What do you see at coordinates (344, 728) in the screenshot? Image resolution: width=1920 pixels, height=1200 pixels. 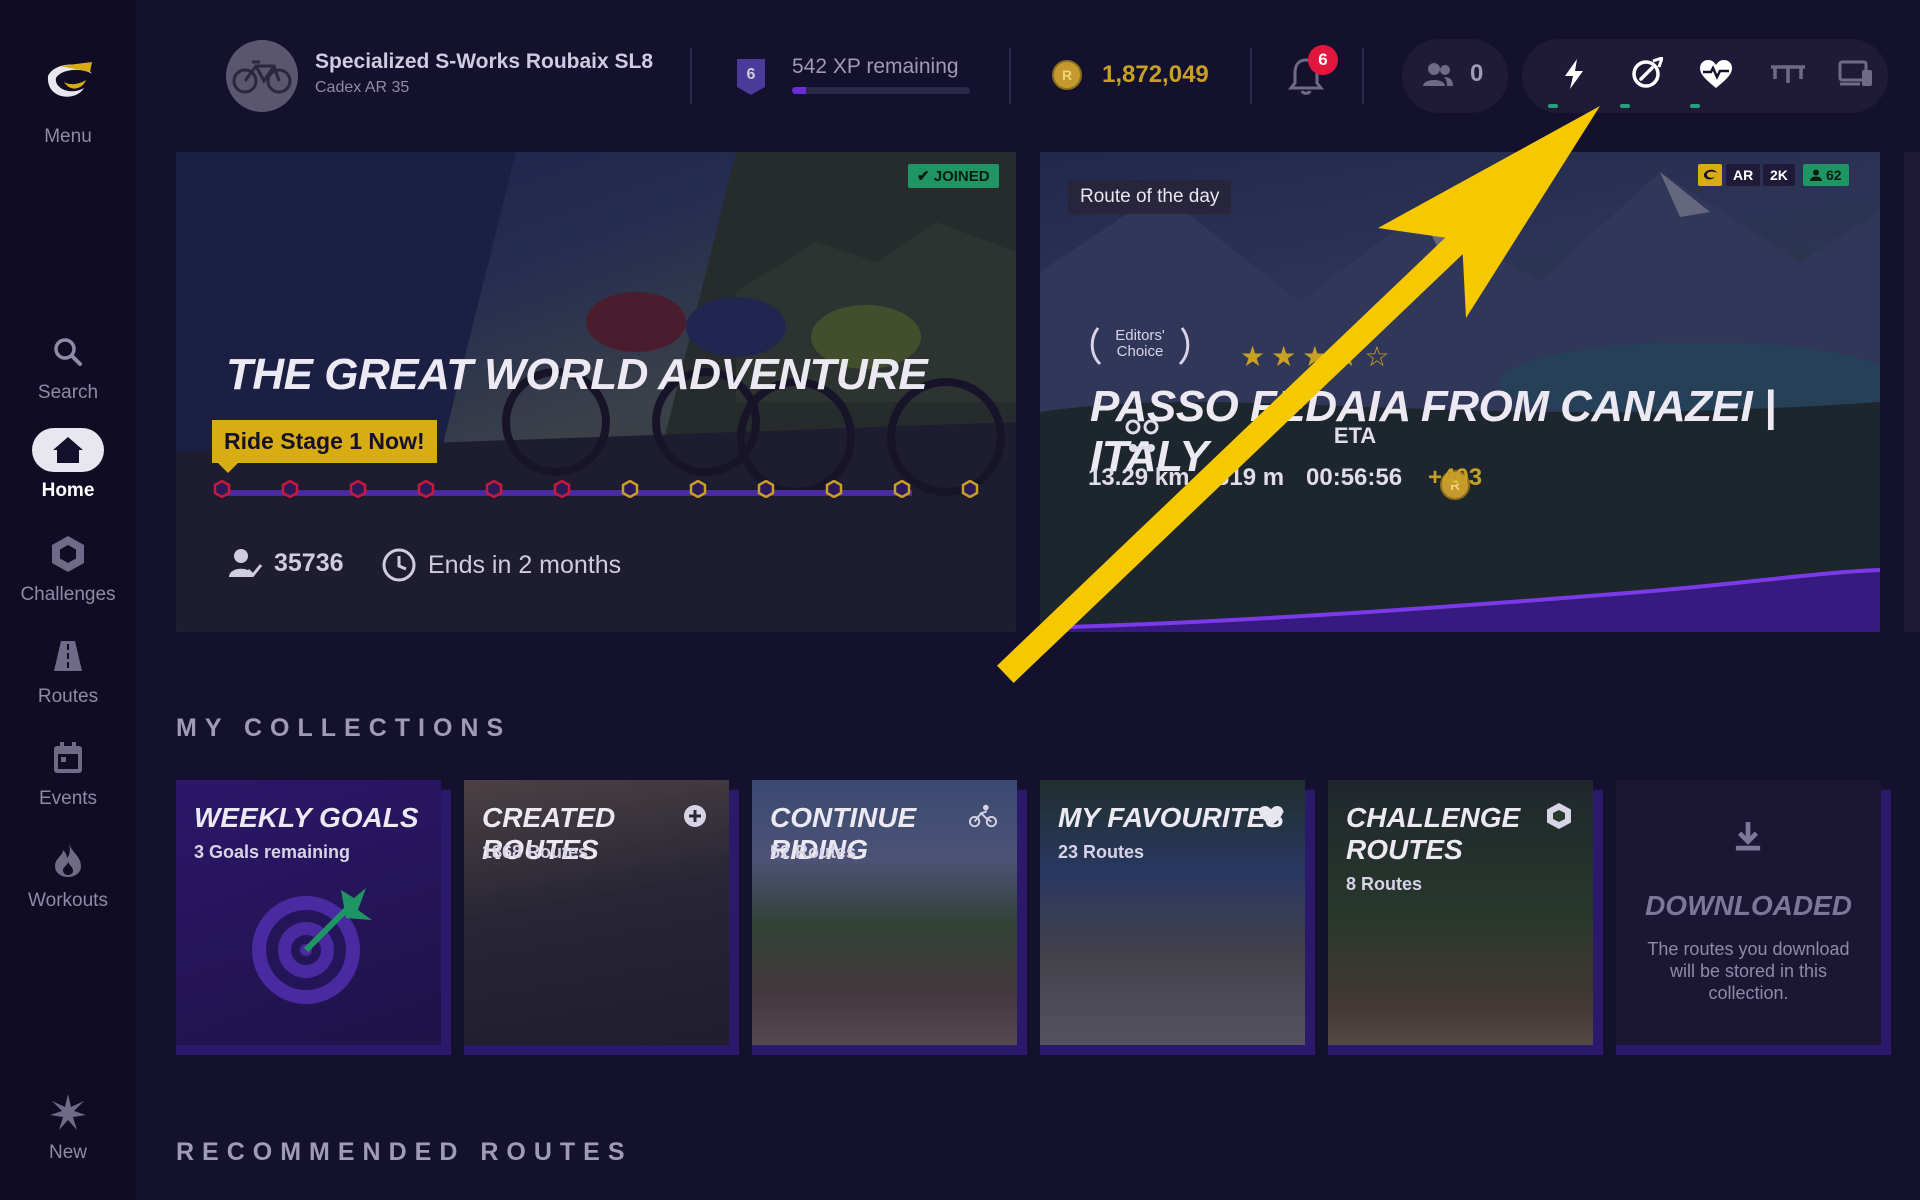 I see `collections-heading: MY COLLECTIONS` at bounding box center [344, 728].